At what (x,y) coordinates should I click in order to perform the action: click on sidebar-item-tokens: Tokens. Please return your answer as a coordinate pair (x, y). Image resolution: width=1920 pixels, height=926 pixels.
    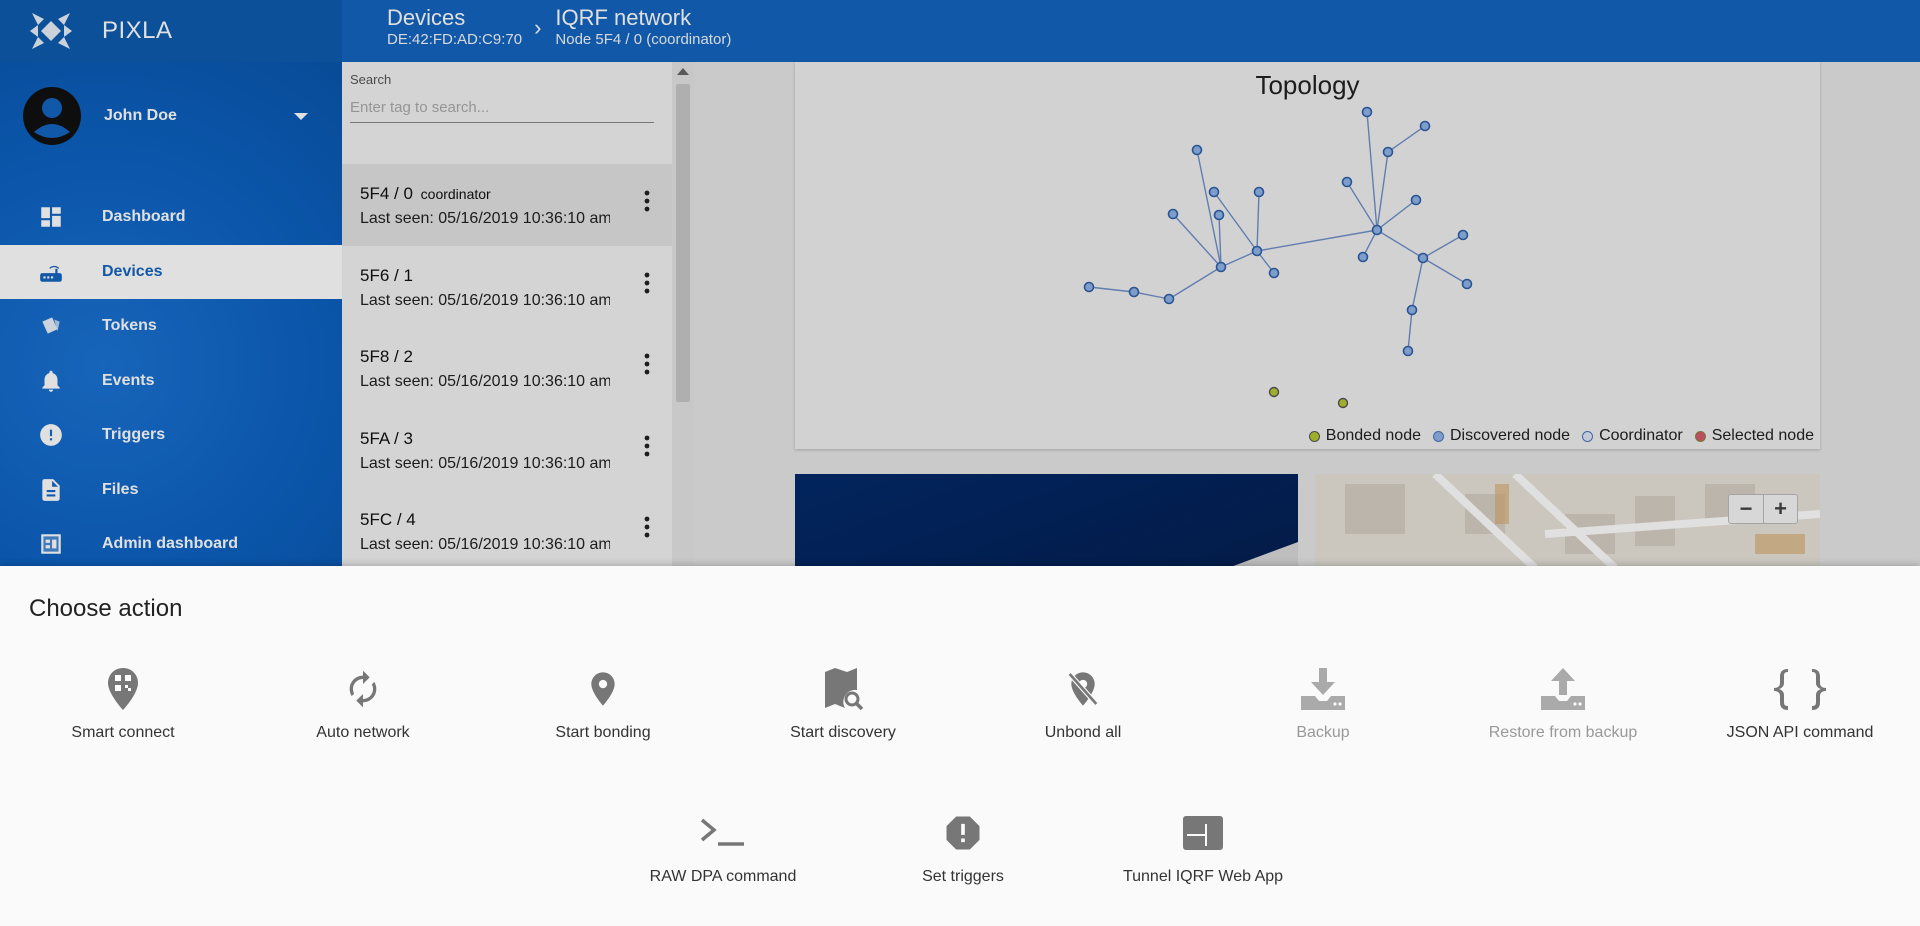
    Looking at the image, I should click on (171, 326).